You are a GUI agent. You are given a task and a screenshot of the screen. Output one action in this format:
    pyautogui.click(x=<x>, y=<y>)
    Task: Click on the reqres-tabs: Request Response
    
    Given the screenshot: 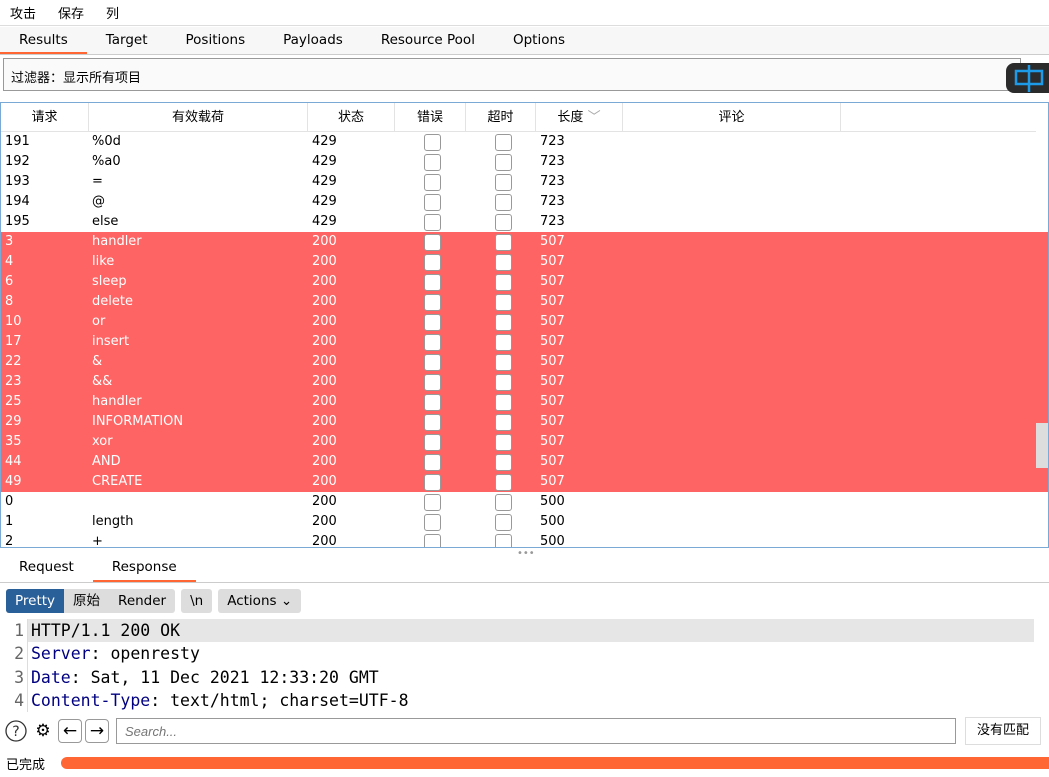 What is the action you would take?
    pyautogui.click(x=524, y=568)
    